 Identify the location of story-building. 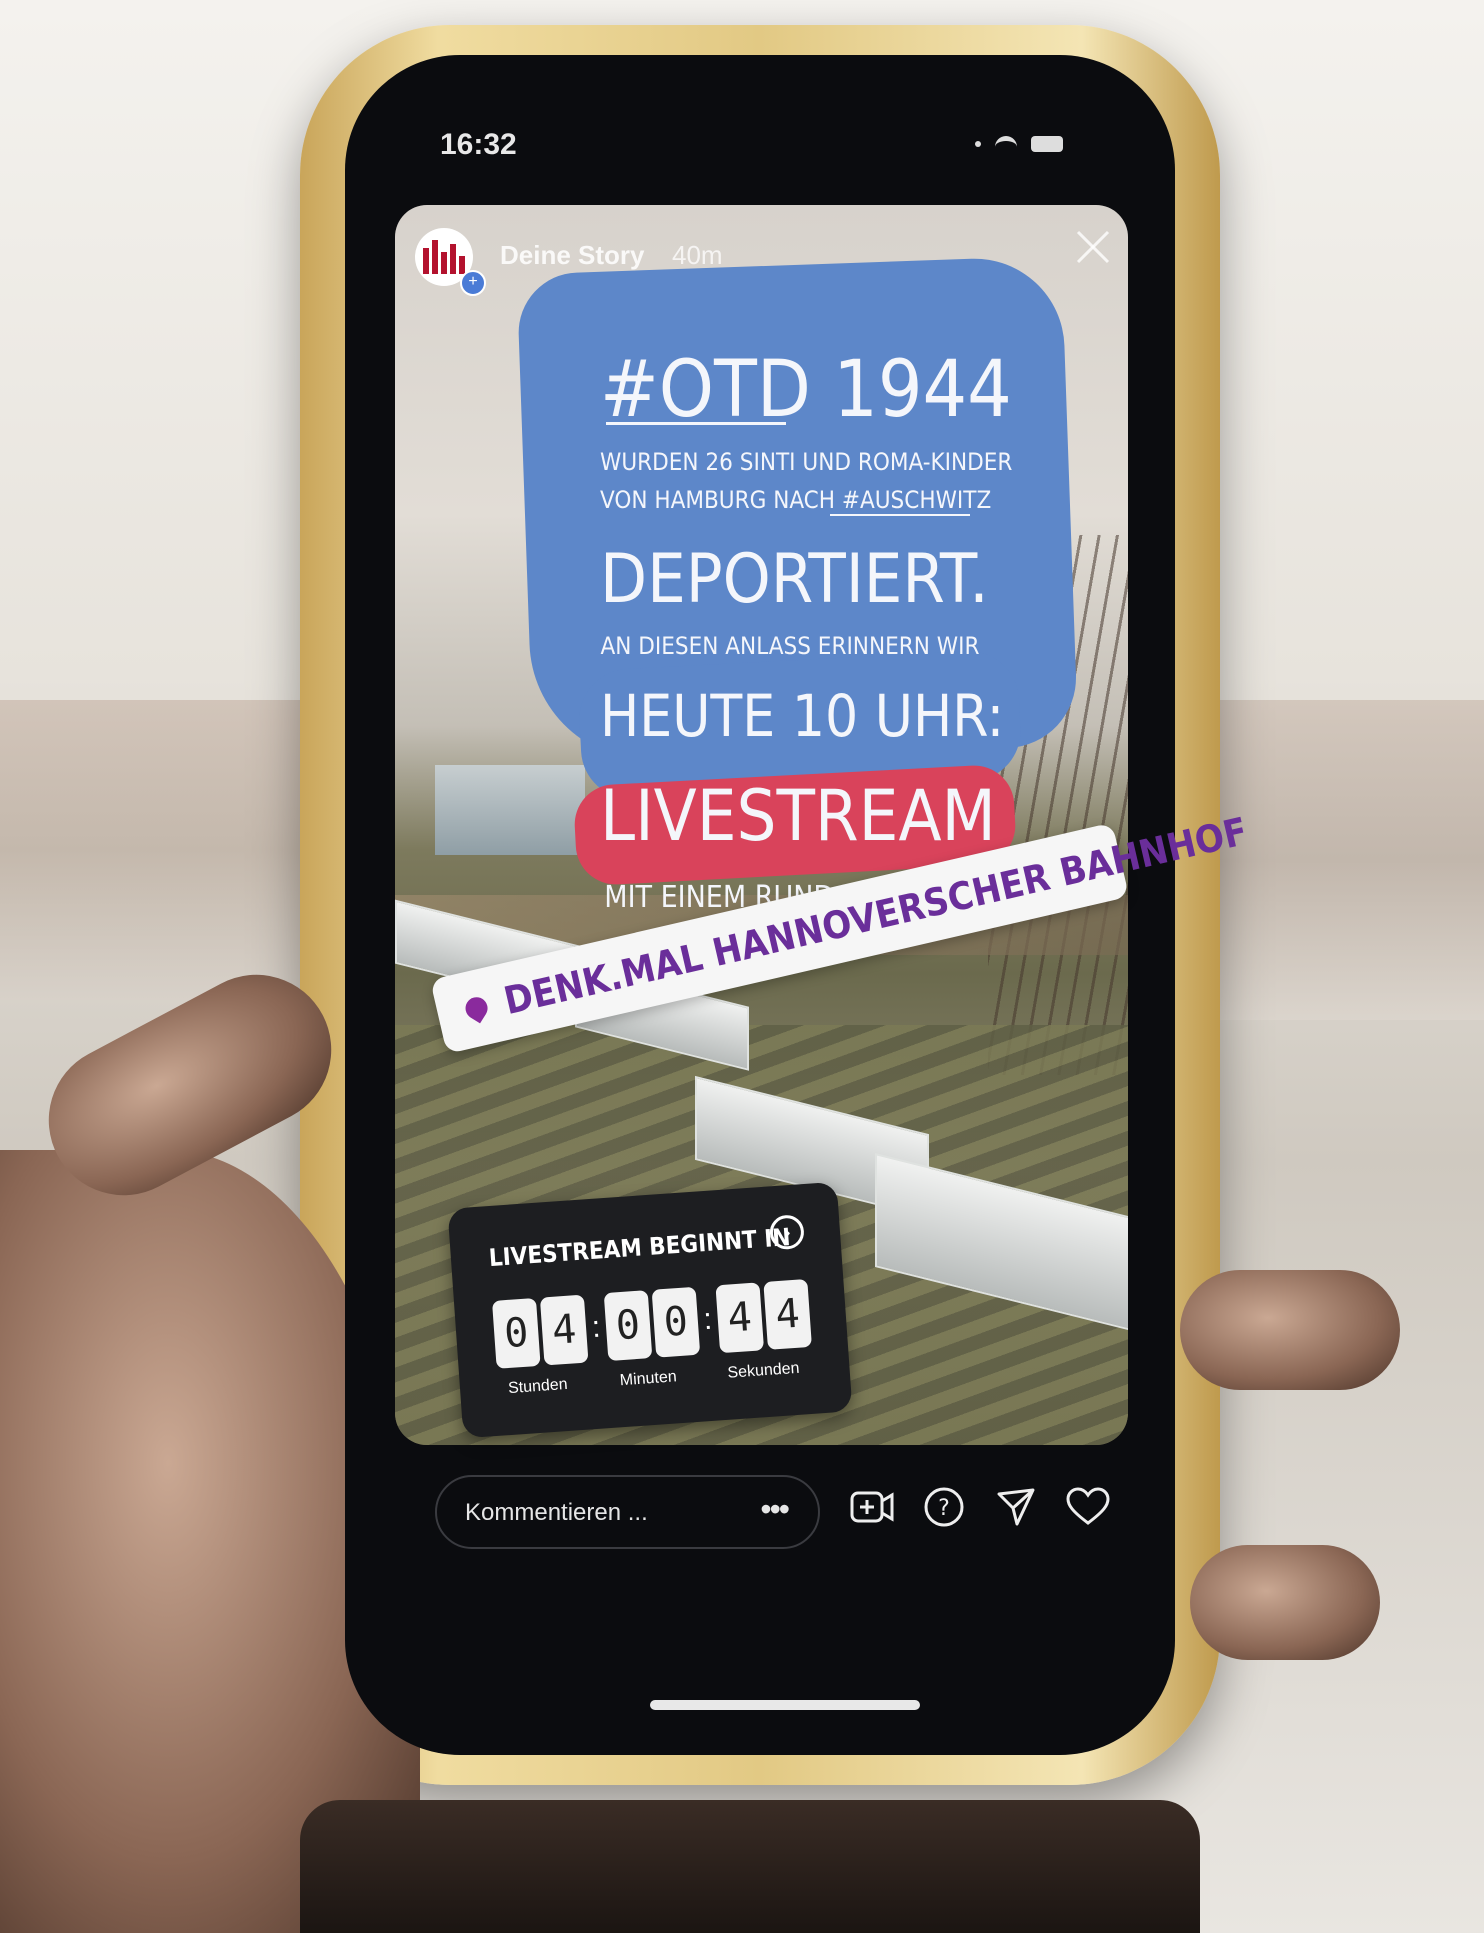
(510, 810).